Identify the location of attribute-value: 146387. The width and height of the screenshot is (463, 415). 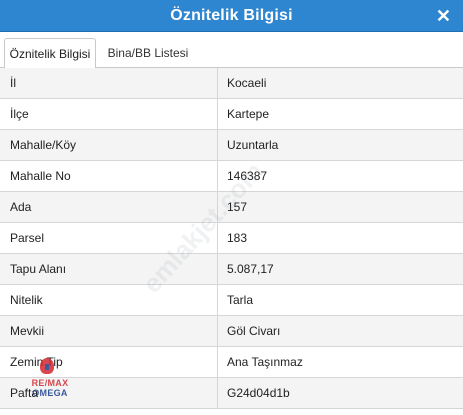
(247, 176).